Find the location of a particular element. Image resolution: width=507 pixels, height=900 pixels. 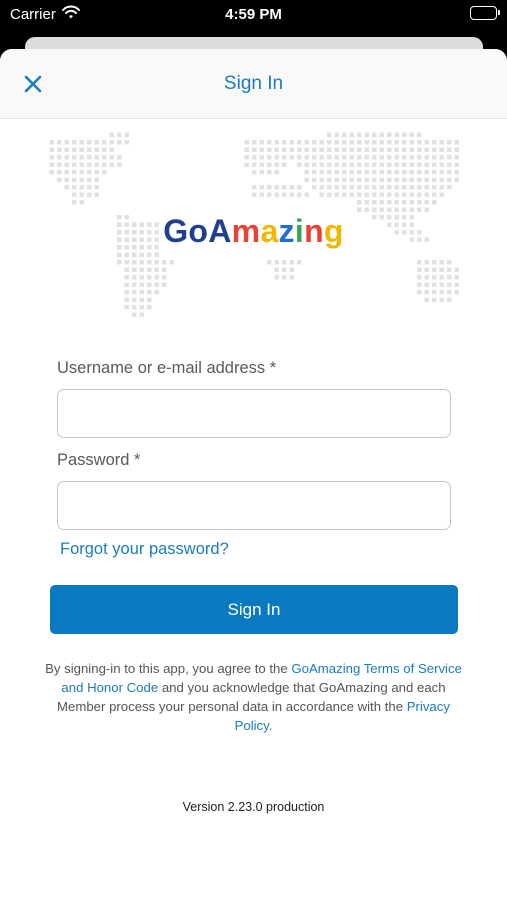

password-input is located at coordinates (254, 505).